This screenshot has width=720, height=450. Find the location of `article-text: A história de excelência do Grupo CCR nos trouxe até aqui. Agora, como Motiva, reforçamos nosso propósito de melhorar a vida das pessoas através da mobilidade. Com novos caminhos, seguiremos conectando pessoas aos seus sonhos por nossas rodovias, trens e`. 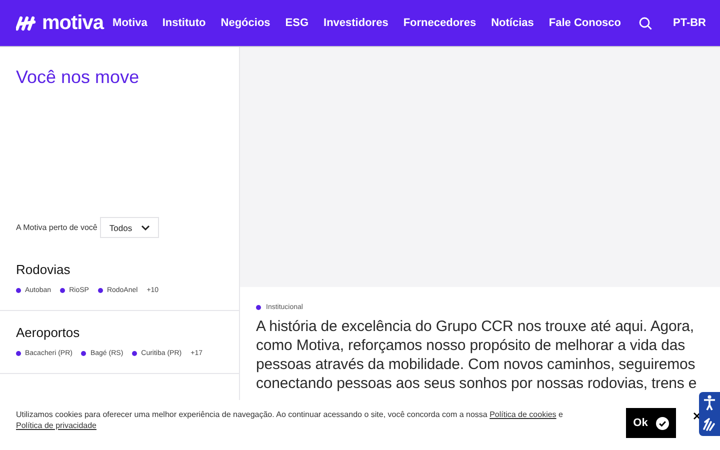

article-text: A história de excelência do Grupo CCR nos trouxe até aqui. Agora, como Motiva, reforçamos nosso propósito de melhorar a vida das pessoas através da mobilidade. Com novos caminhos, seguiremos conectando pessoas aos seus sonhos por nossas rodovias, trens e is located at coordinates (477, 355).